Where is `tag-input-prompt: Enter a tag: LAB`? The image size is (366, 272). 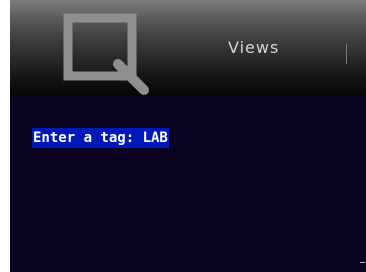 tag-input-prompt: Enter a tag: LAB is located at coordinates (100, 138).